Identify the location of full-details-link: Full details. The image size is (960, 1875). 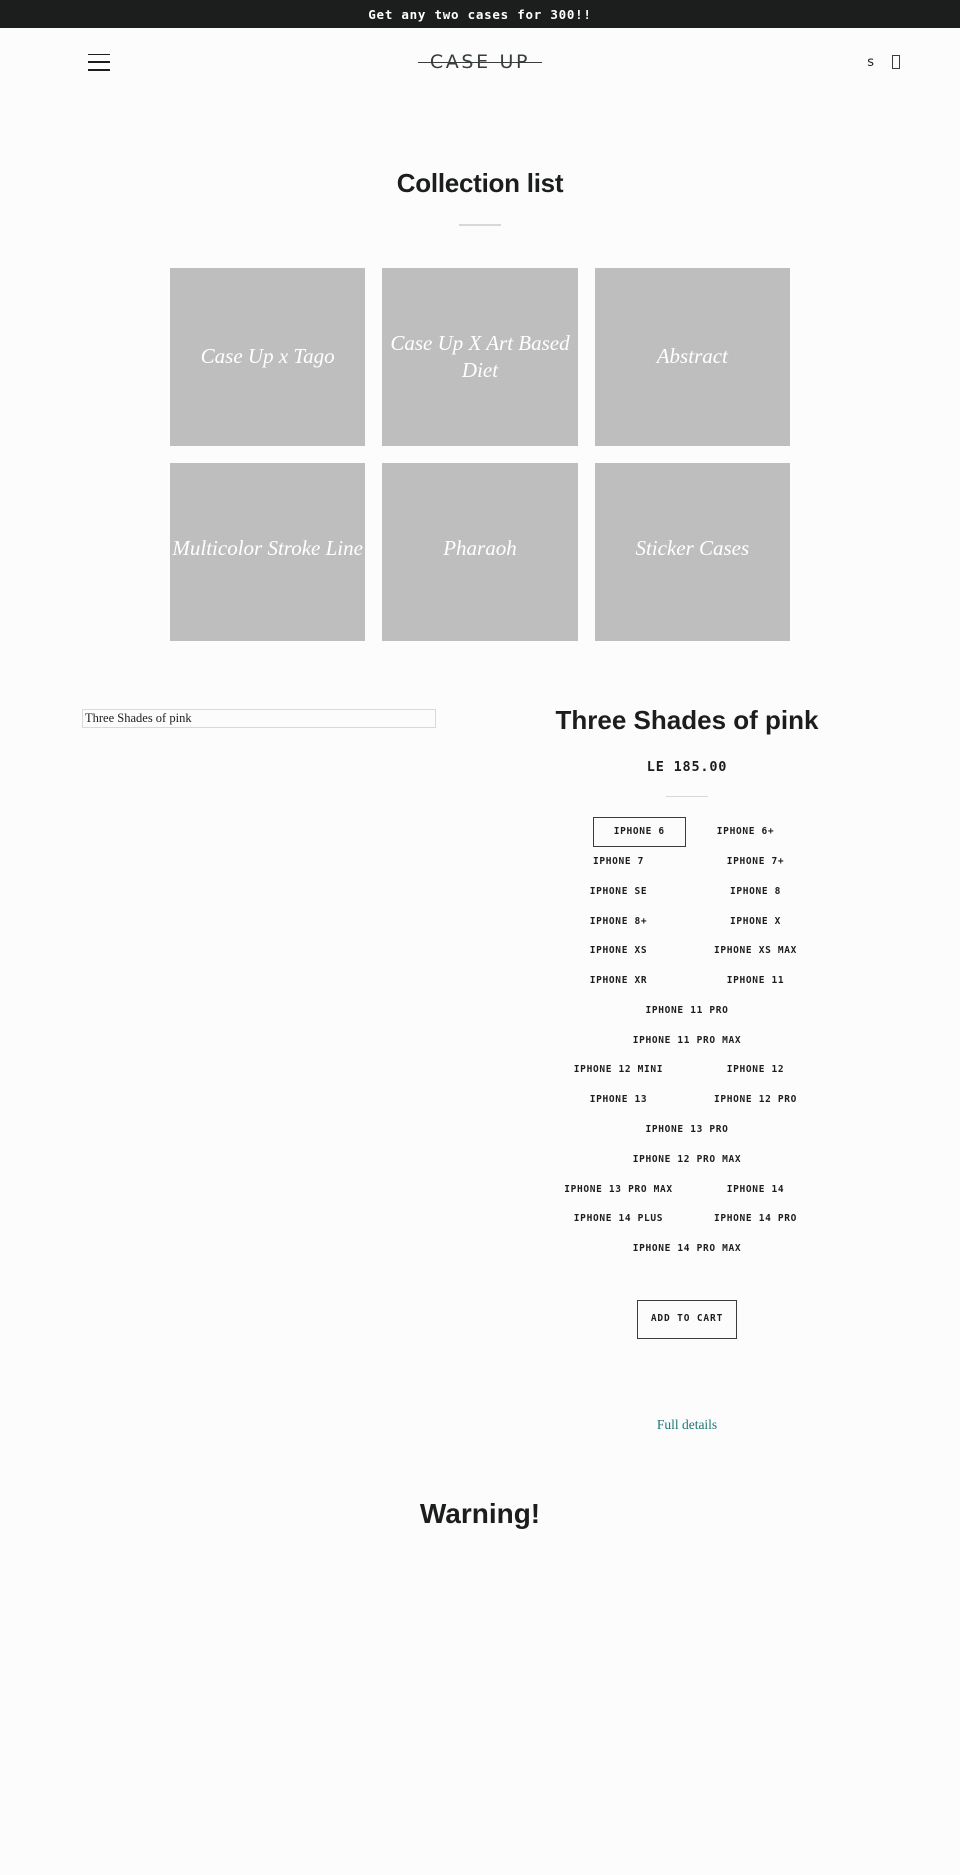
(687, 1425).